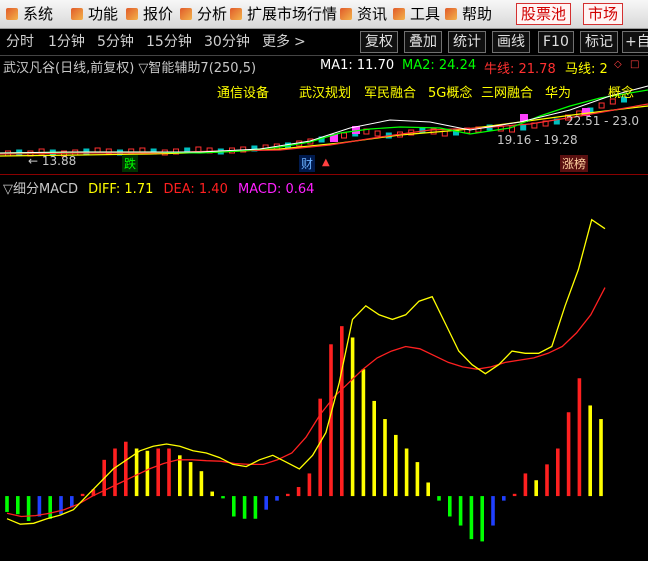  Describe the element at coordinates (468, 14) in the screenshot. I see `menu-help: 帮助` at that location.